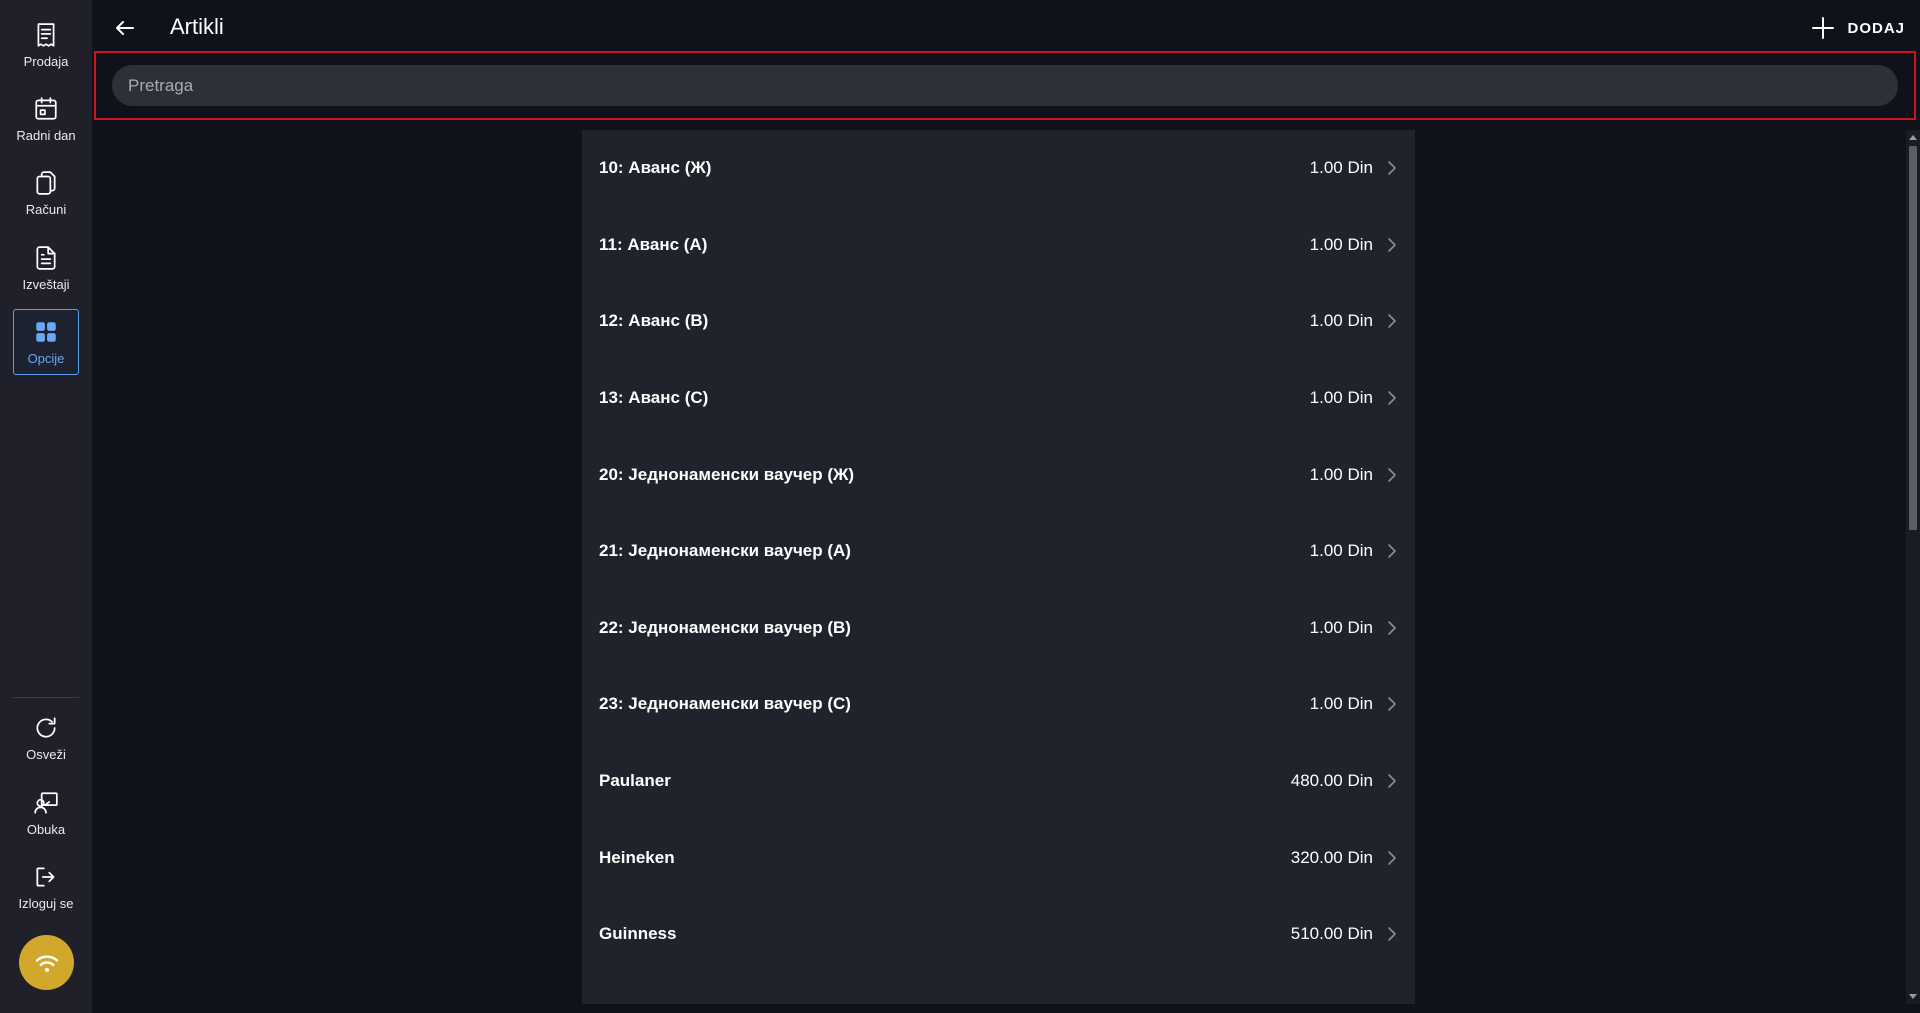 The image size is (1920, 1013). What do you see at coordinates (1332, 1002) in the screenshot?
I see `item-price: 340.00 Din` at bounding box center [1332, 1002].